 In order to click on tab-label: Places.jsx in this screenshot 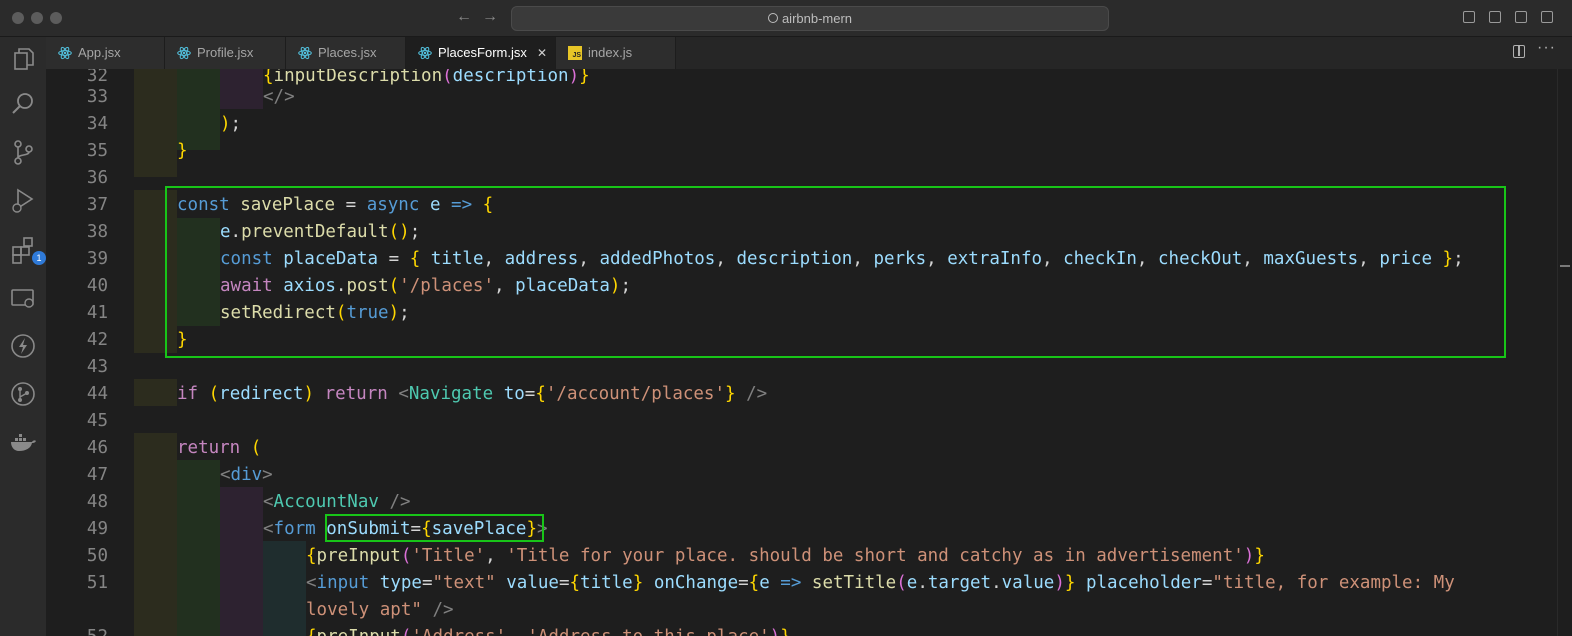, I will do `click(347, 52)`.